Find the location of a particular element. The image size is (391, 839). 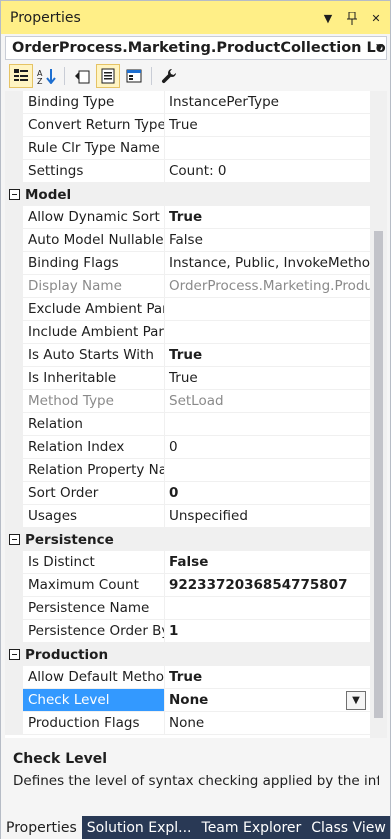

property-row: Rule Clr Type Name is located at coordinates (187, 148).